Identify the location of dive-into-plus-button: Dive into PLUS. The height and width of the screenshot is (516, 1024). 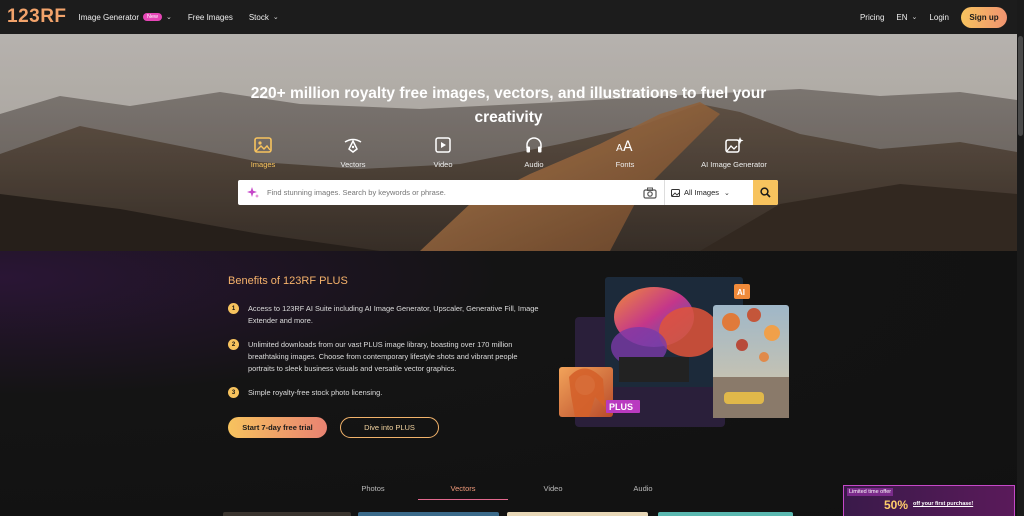
(389, 427).